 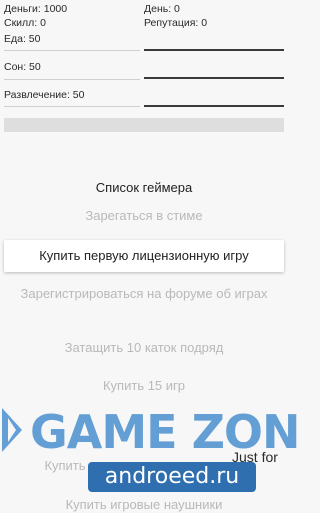 What do you see at coordinates (144, 256) in the screenshot?
I see `task-buy-first-game: Купить первую лицензионную игру` at bounding box center [144, 256].